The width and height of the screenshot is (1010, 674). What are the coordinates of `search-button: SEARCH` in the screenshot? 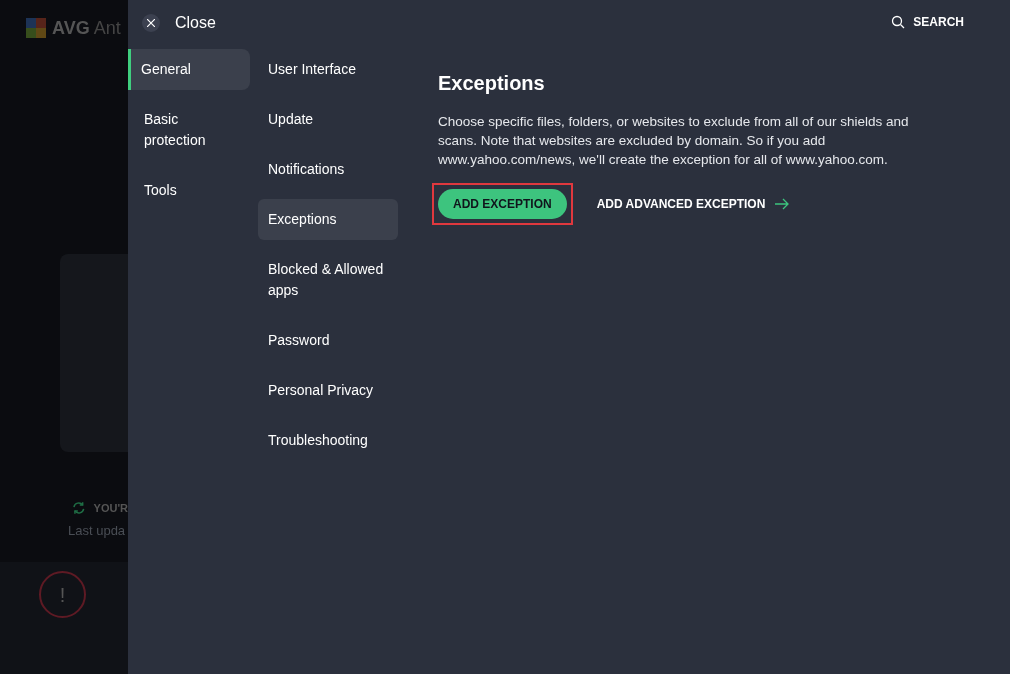 It's located at (927, 22).